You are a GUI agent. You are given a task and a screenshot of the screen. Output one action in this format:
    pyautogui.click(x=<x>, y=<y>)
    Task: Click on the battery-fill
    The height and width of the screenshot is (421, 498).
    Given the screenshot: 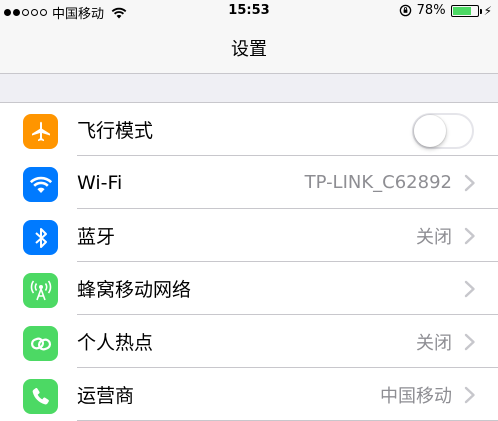 What is the action you would take?
    pyautogui.click(x=462, y=10)
    